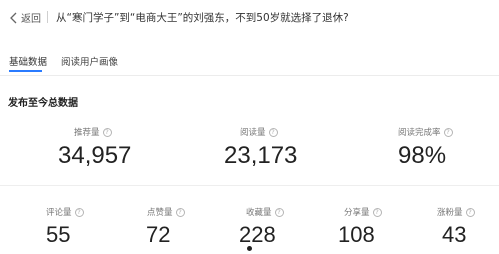 The height and width of the screenshot is (254, 499). I want to click on favorite-count-value: 228, so click(257, 234).